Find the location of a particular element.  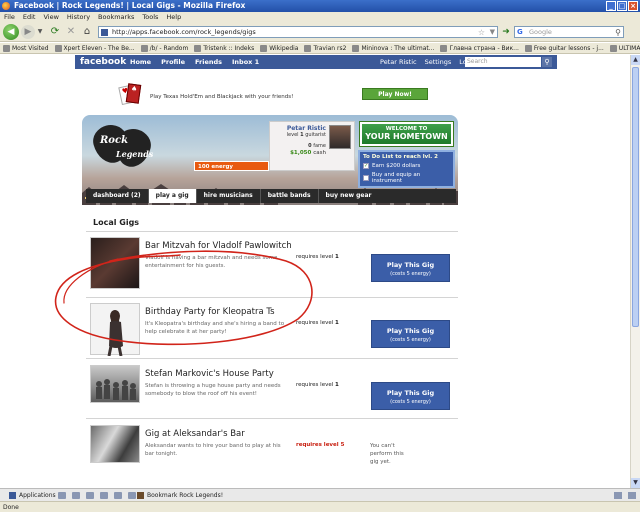

back-arrow-icon: ◀ is located at coordinates (11, 32).